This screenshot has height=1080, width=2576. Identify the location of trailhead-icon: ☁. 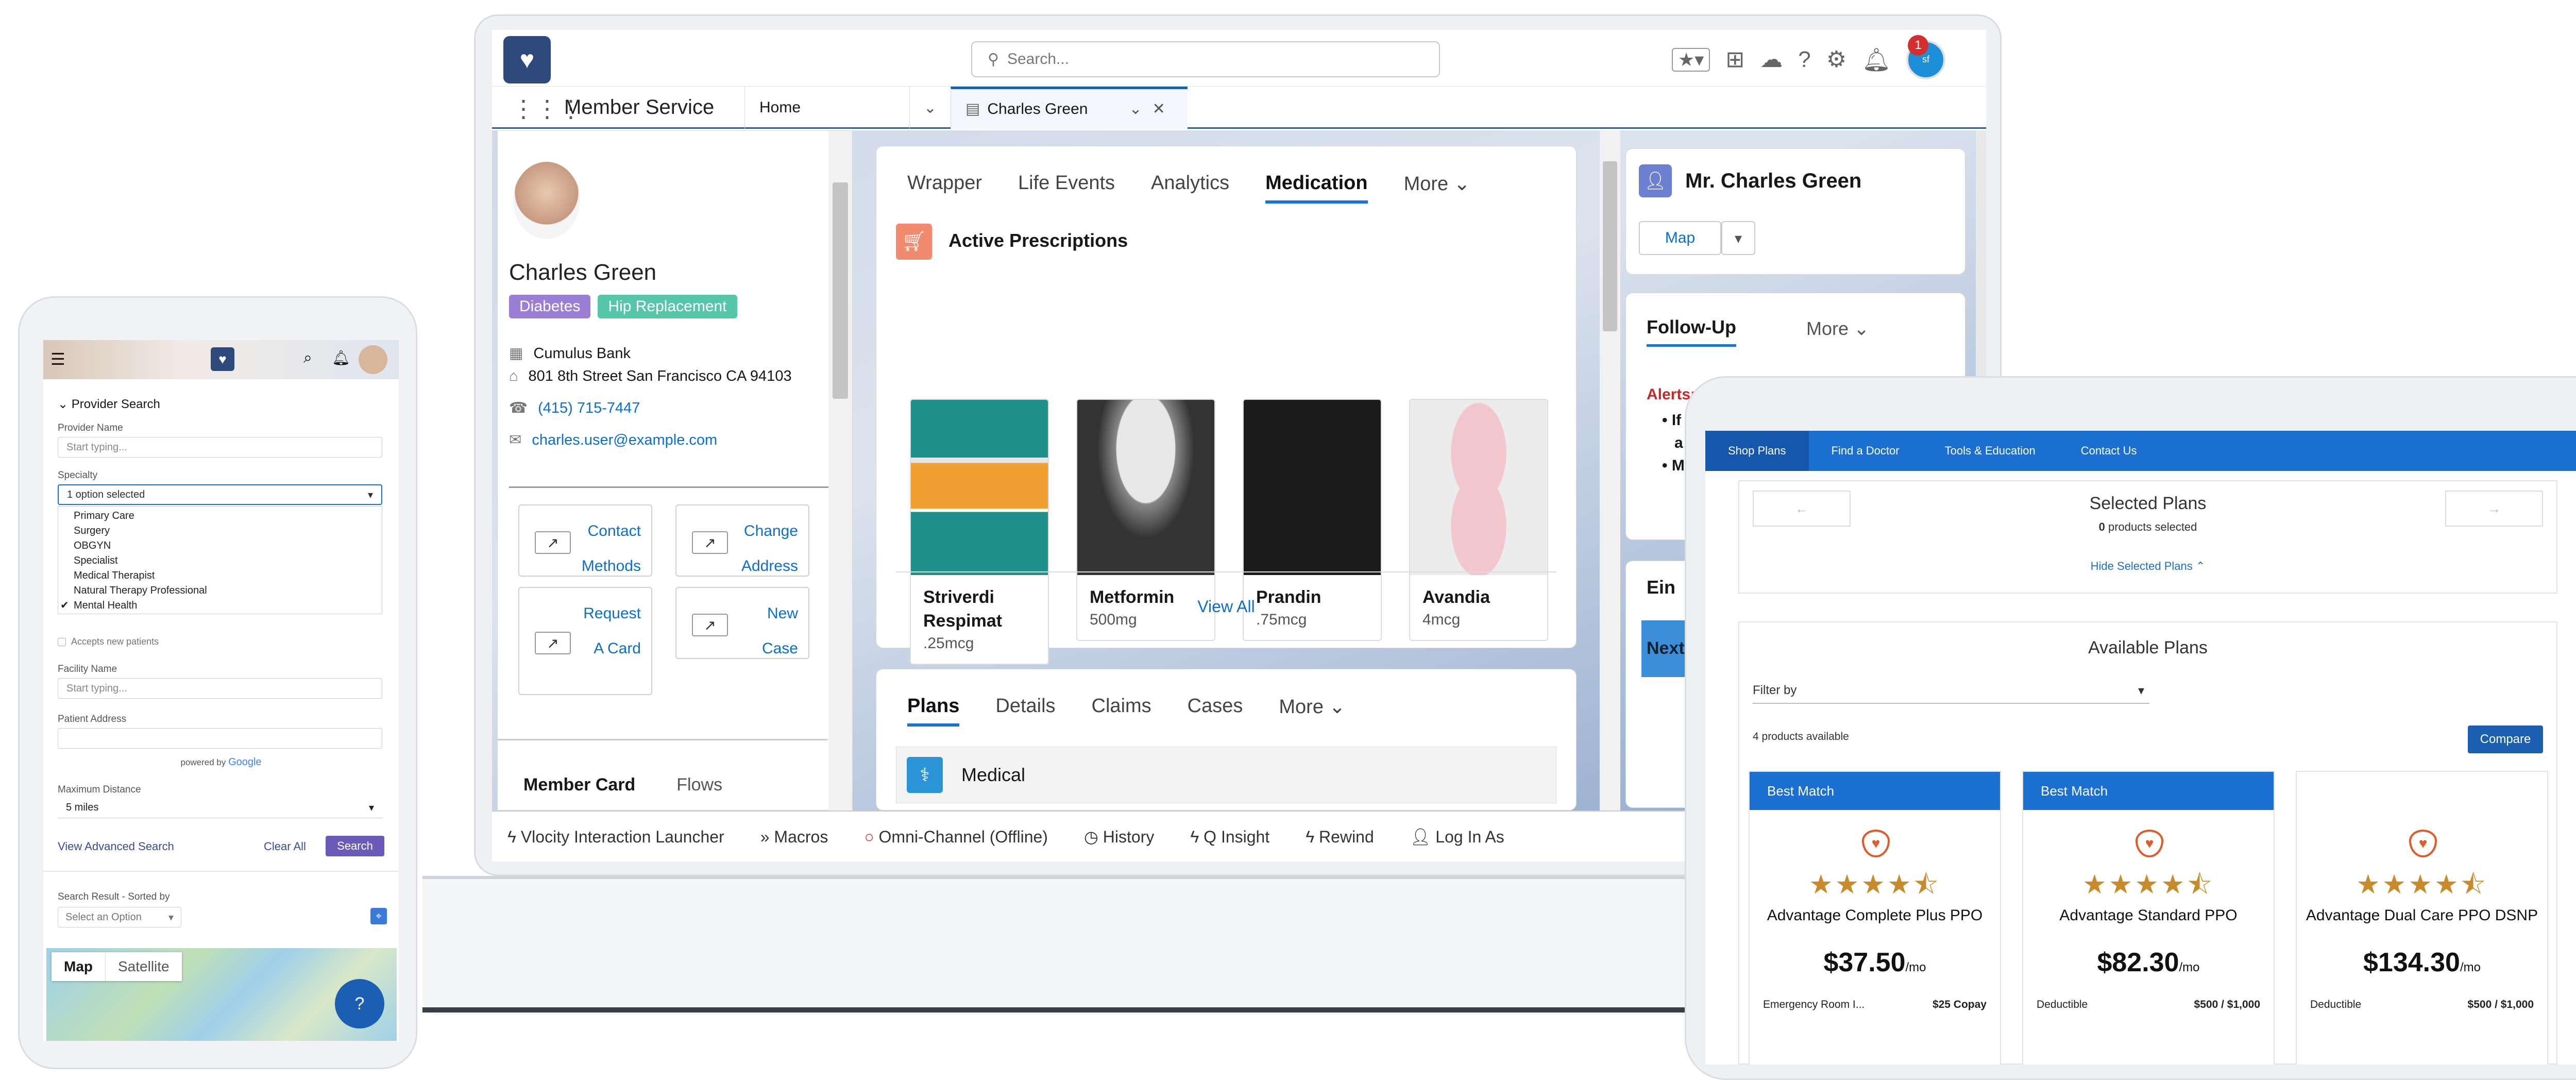
(1771, 59).